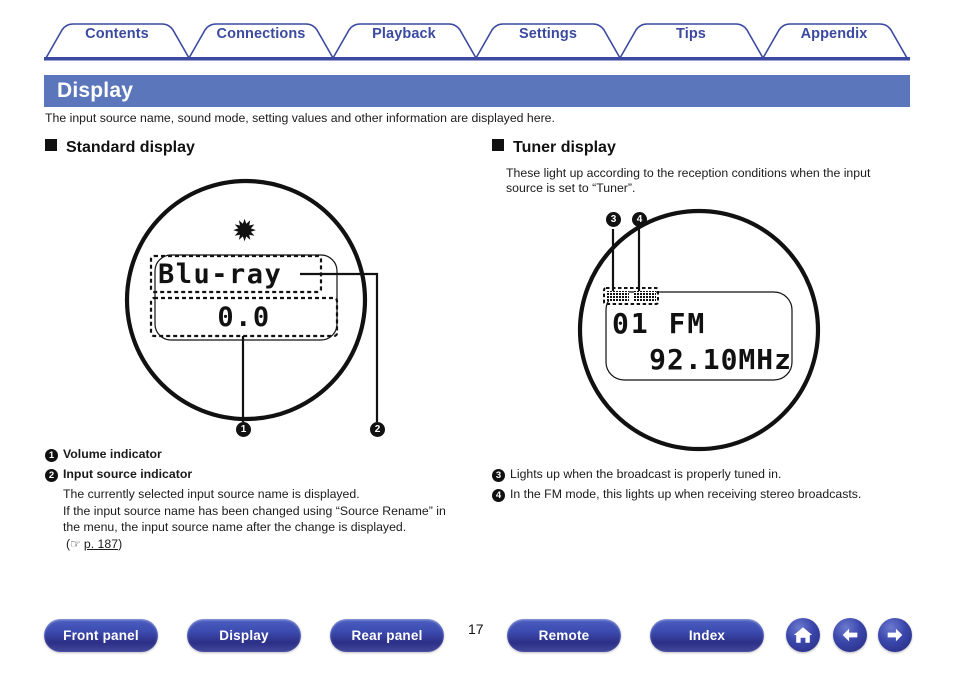 The height and width of the screenshot is (673, 954). What do you see at coordinates (613, 219) in the screenshot?
I see `diagram-marker-3: 3` at bounding box center [613, 219].